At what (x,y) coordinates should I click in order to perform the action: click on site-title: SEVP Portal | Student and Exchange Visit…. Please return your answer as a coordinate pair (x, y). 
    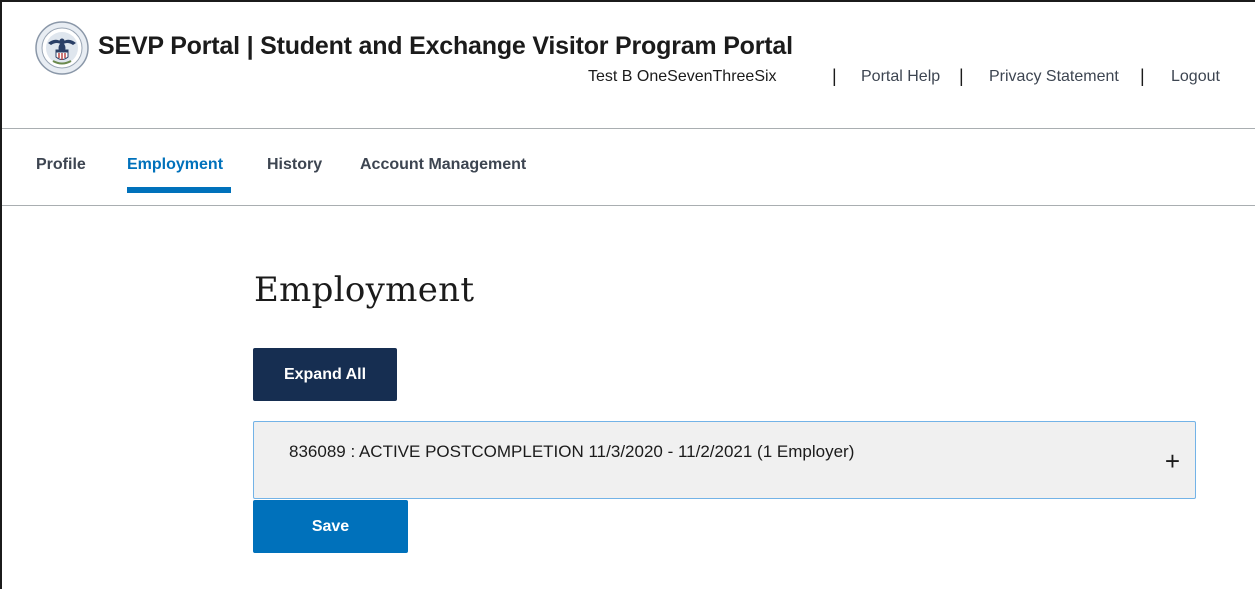
    Looking at the image, I should click on (445, 46).